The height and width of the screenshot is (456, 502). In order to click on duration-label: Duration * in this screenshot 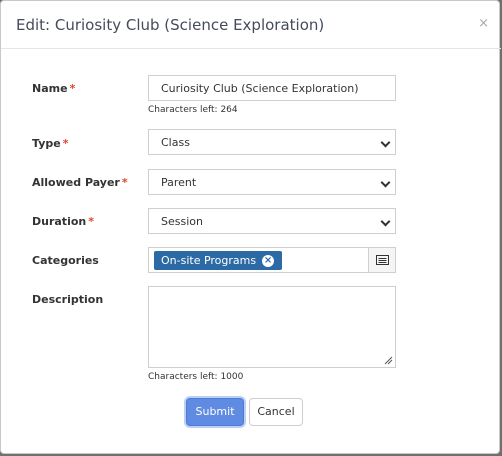, I will do `click(63, 221)`.